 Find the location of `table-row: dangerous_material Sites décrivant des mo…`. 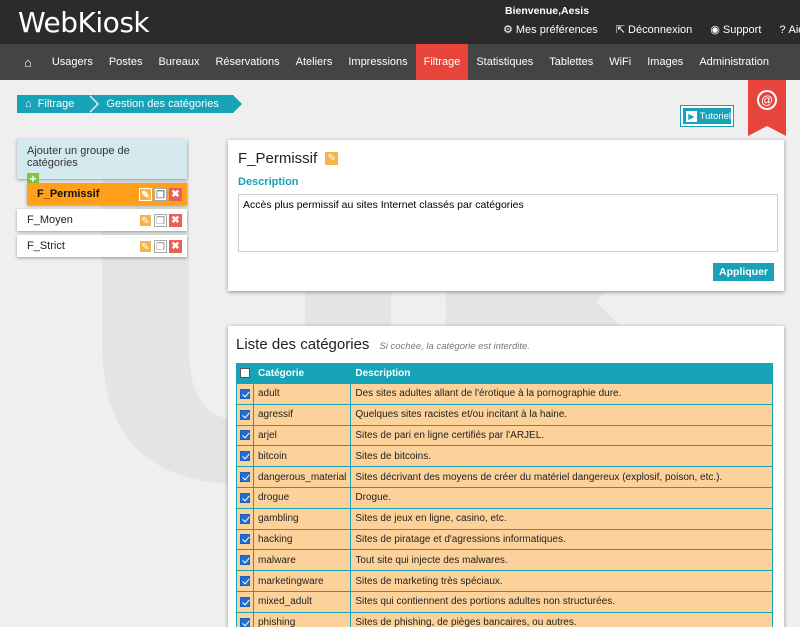

table-row: dangerous_material Sites décrivant des mo… is located at coordinates (504, 477).